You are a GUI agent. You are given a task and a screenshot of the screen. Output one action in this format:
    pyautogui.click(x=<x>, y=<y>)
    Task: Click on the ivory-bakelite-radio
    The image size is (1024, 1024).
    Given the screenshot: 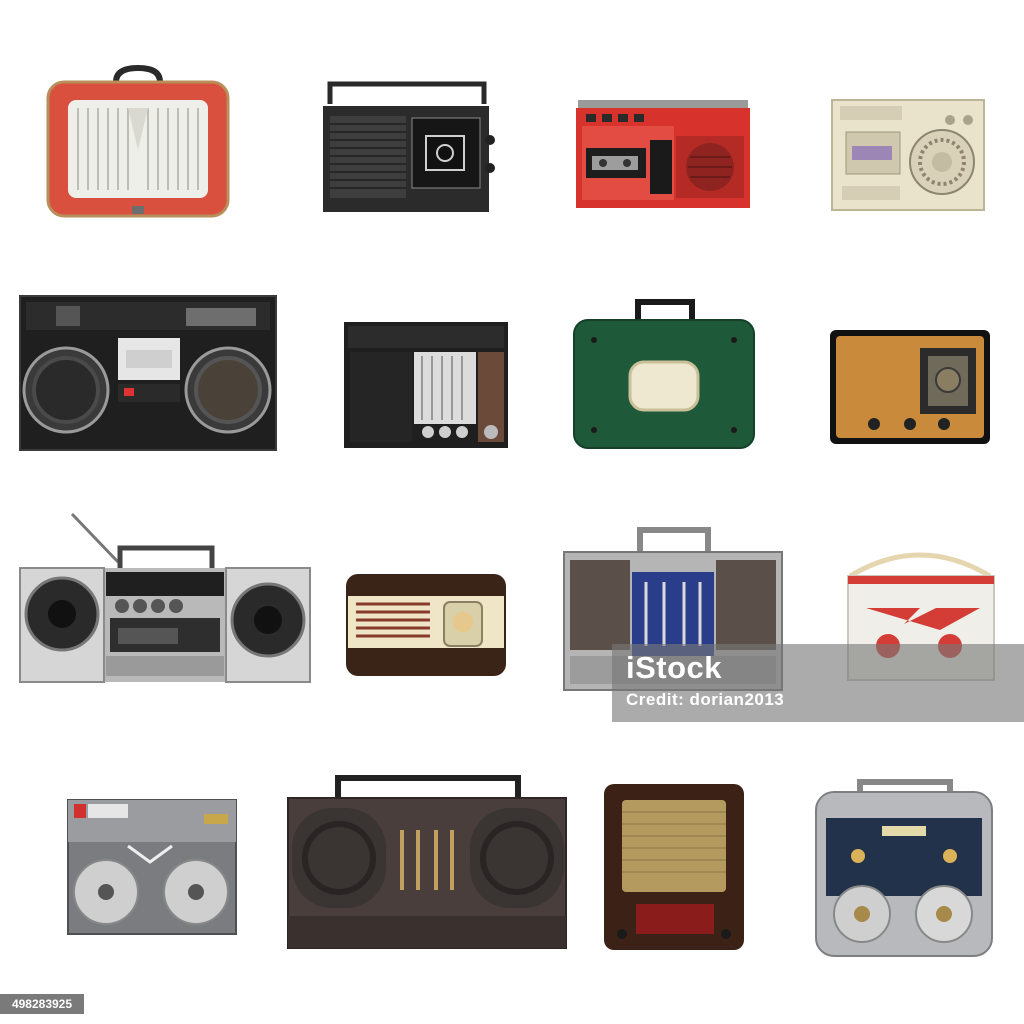 What is the action you would take?
    pyautogui.click(x=426, y=625)
    